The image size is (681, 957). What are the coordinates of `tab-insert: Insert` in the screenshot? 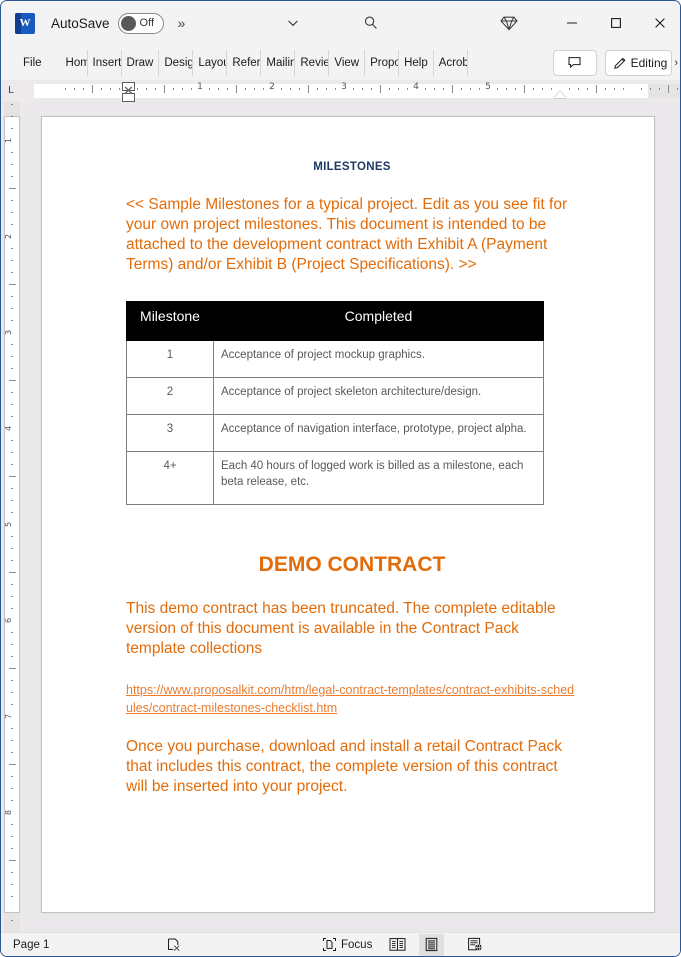 It's located at (105, 62).